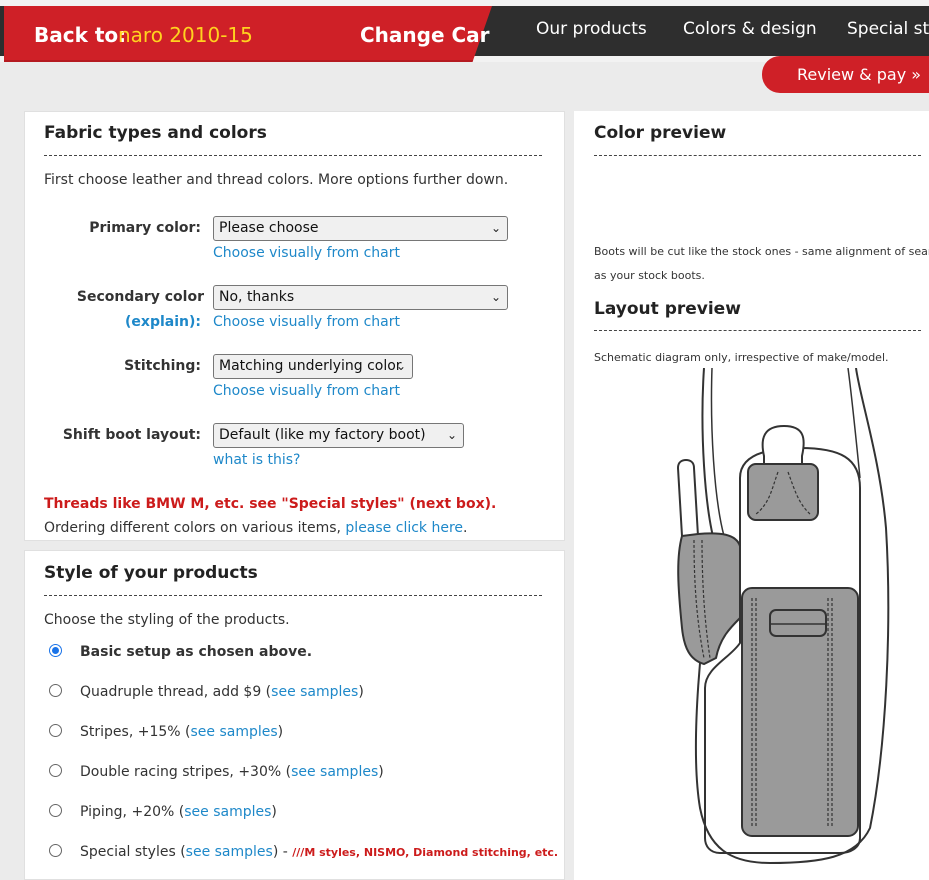  Describe the element at coordinates (135, 732) in the screenshot. I see `option-stripes-label: Stripes, +15% (` at that location.